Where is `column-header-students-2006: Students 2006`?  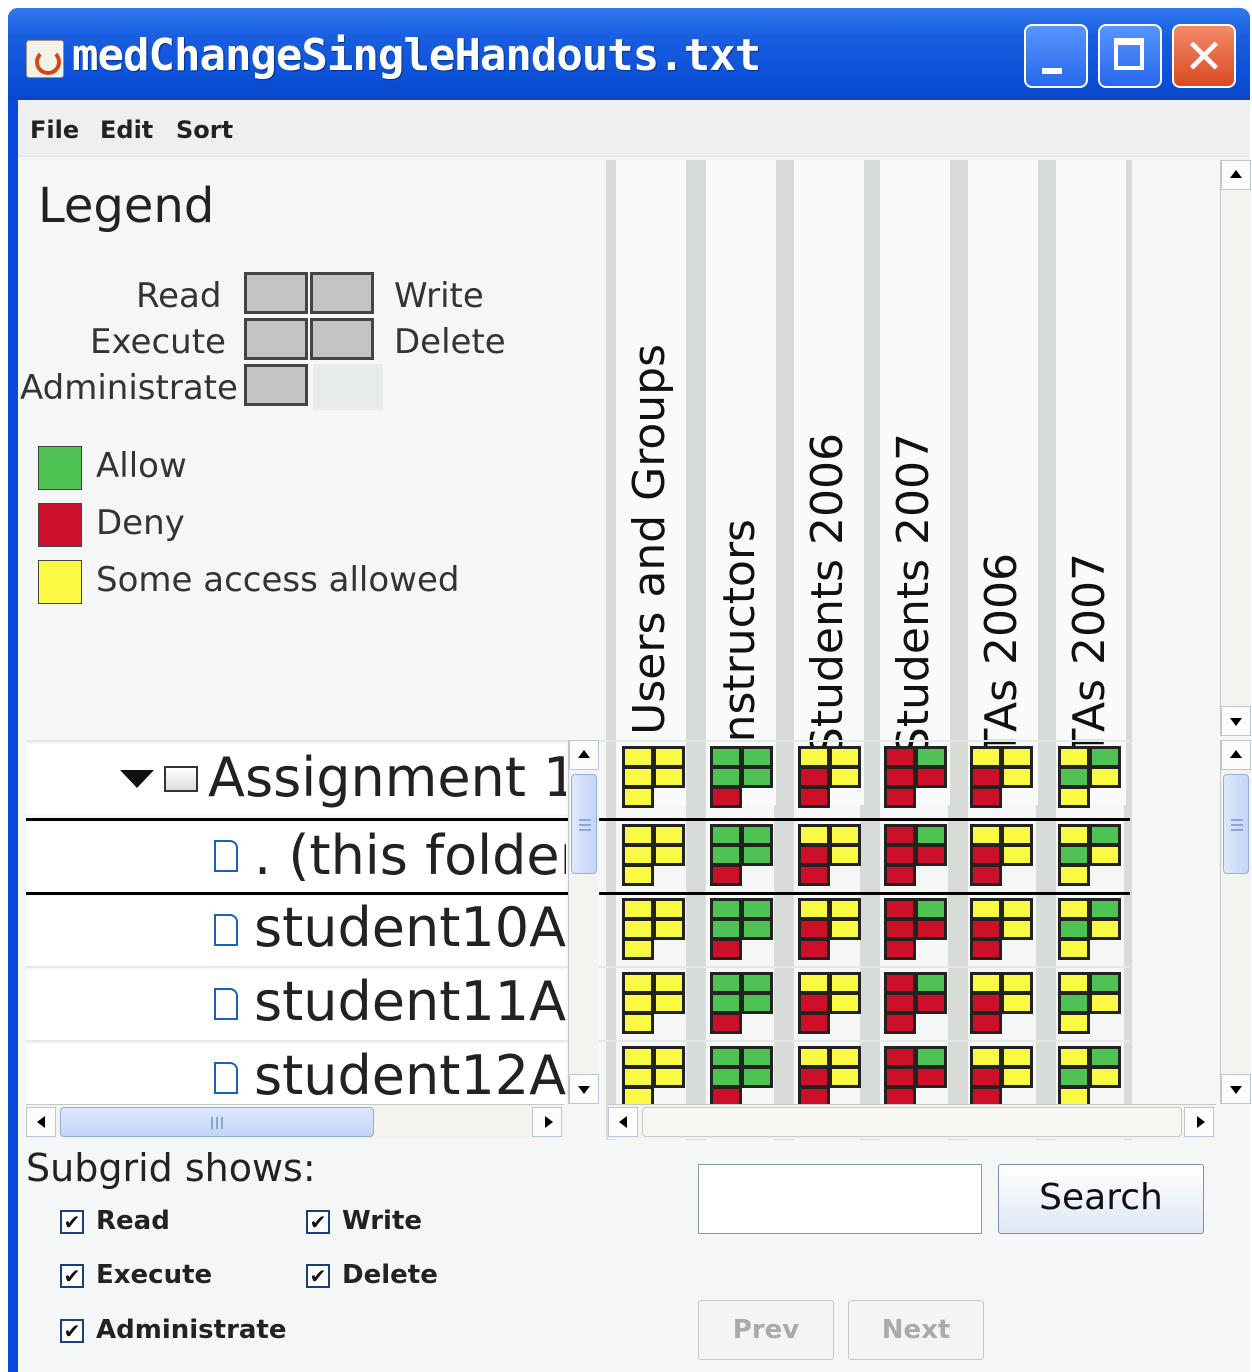
column-header-students-2006: Students 2006 is located at coordinates (829, 482).